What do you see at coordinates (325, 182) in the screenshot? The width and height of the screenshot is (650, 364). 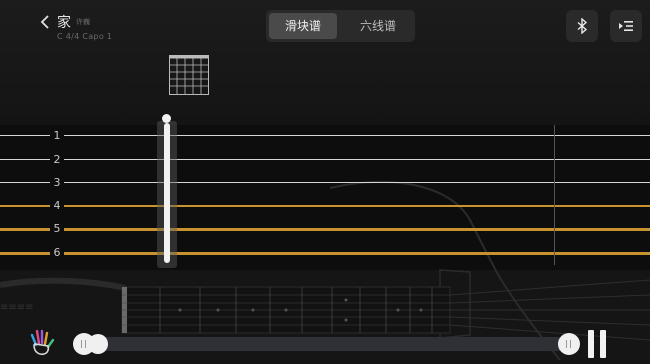 I see `string-3-line` at bounding box center [325, 182].